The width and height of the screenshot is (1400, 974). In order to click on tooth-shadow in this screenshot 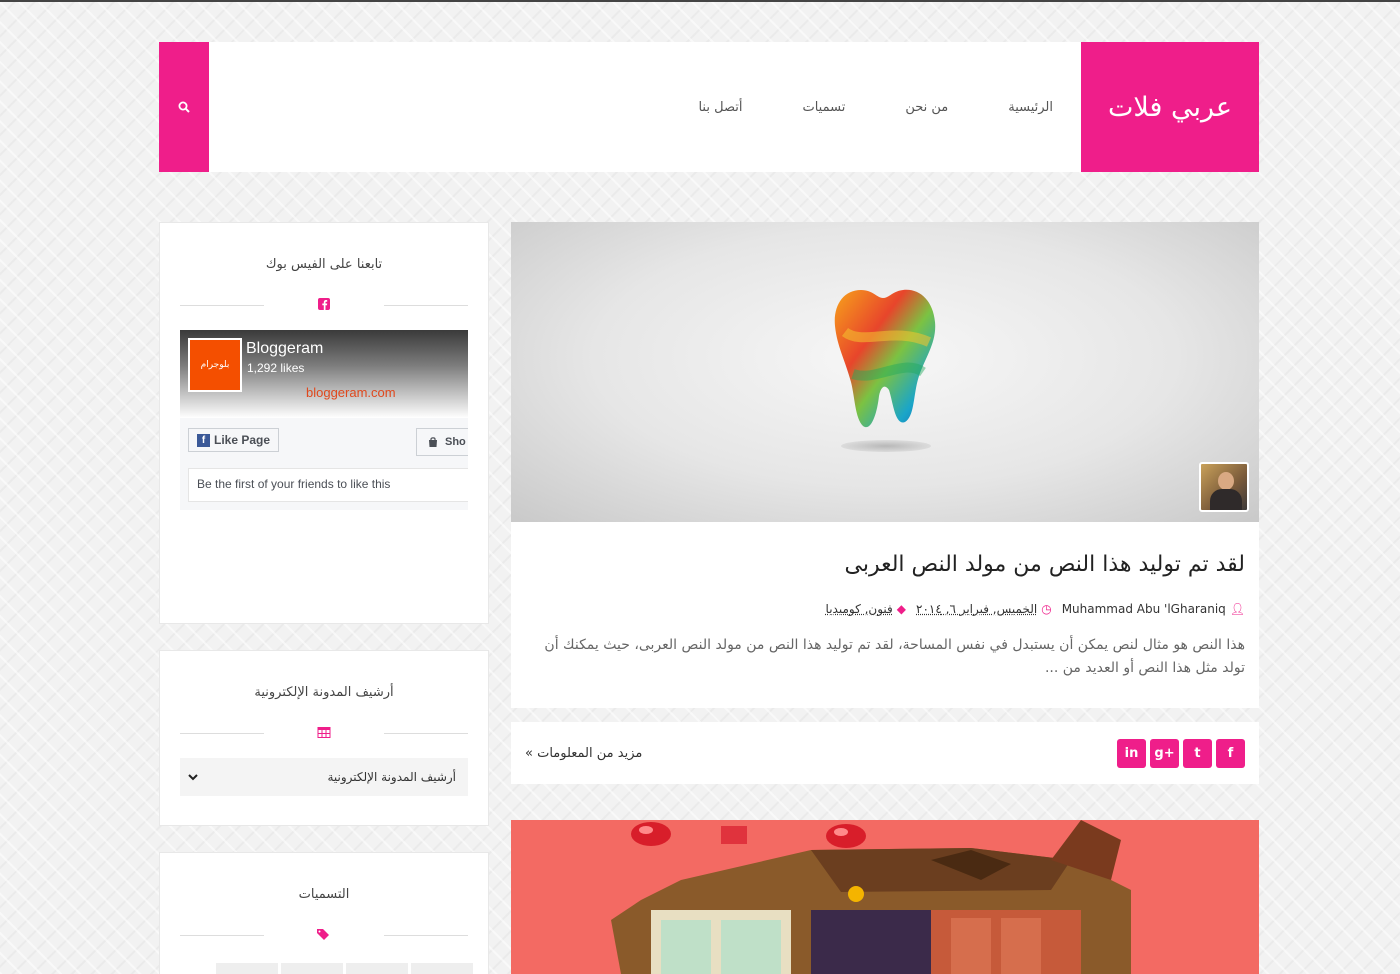, I will do `click(886, 446)`.